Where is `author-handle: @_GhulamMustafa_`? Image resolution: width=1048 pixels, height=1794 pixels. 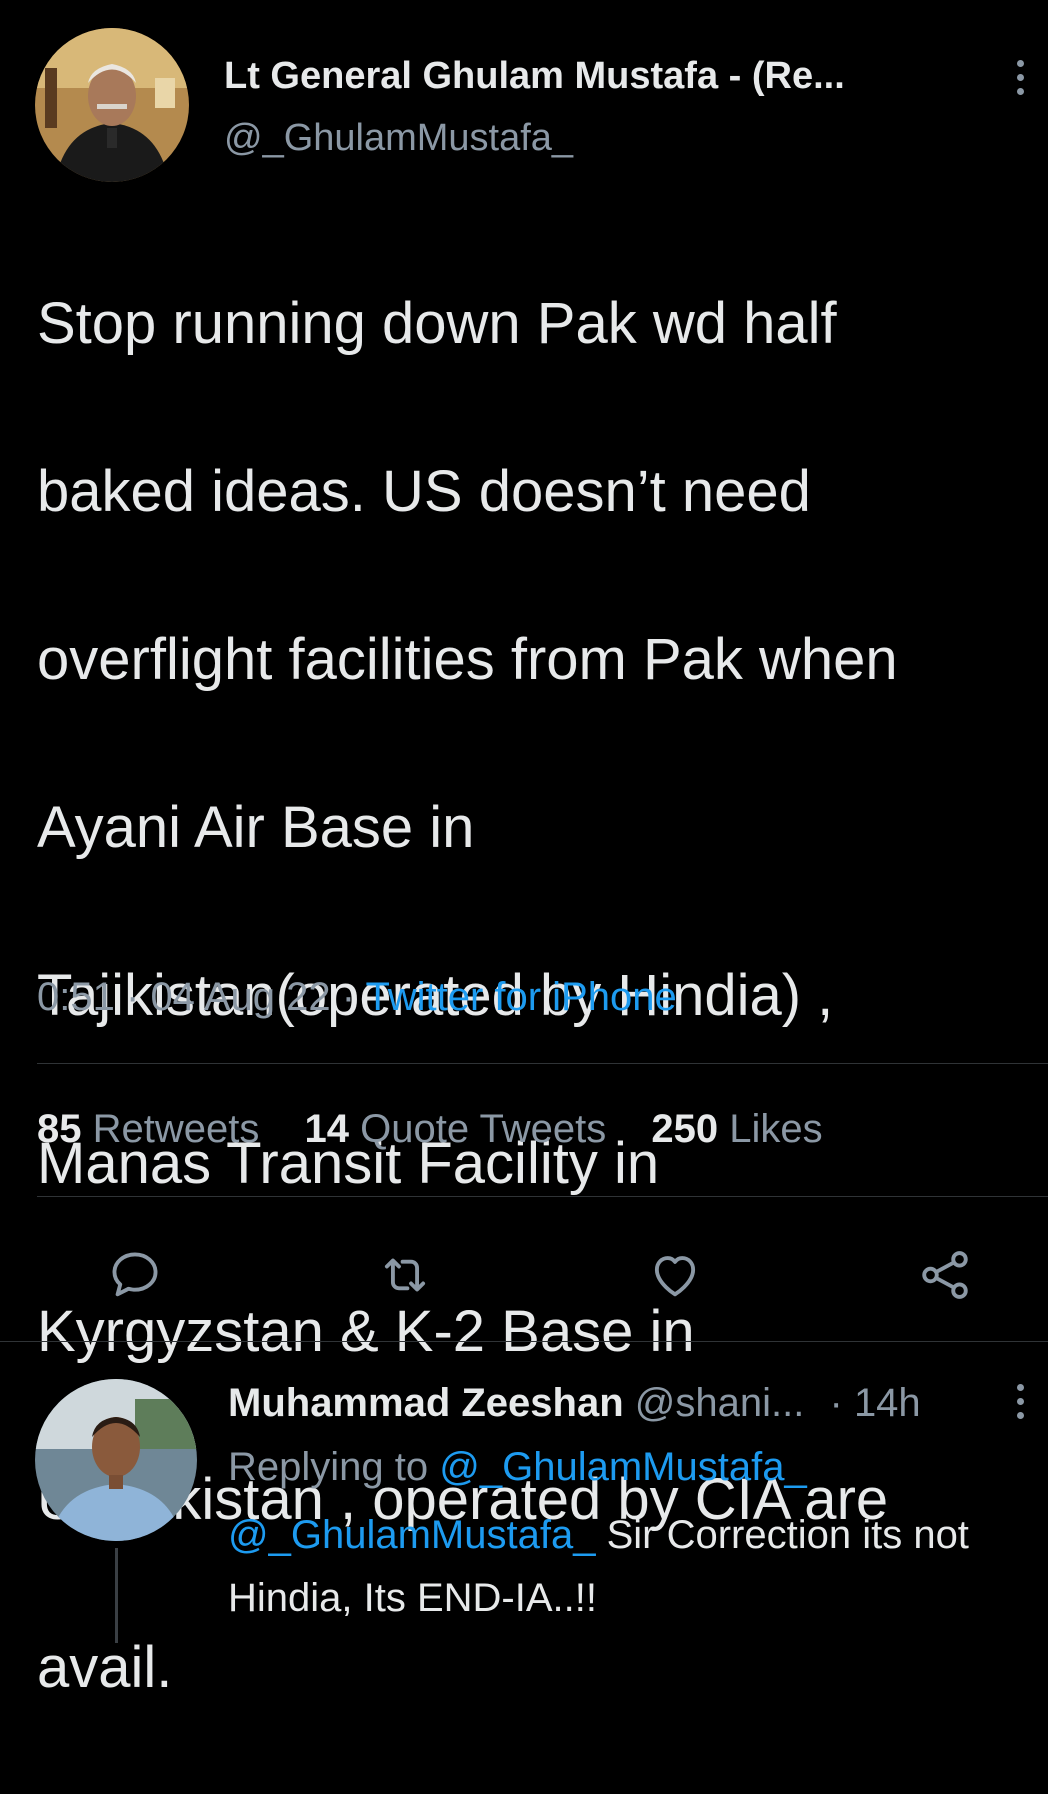
author-handle: @_GhulamMustafa_ is located at coordinates (398, 138).